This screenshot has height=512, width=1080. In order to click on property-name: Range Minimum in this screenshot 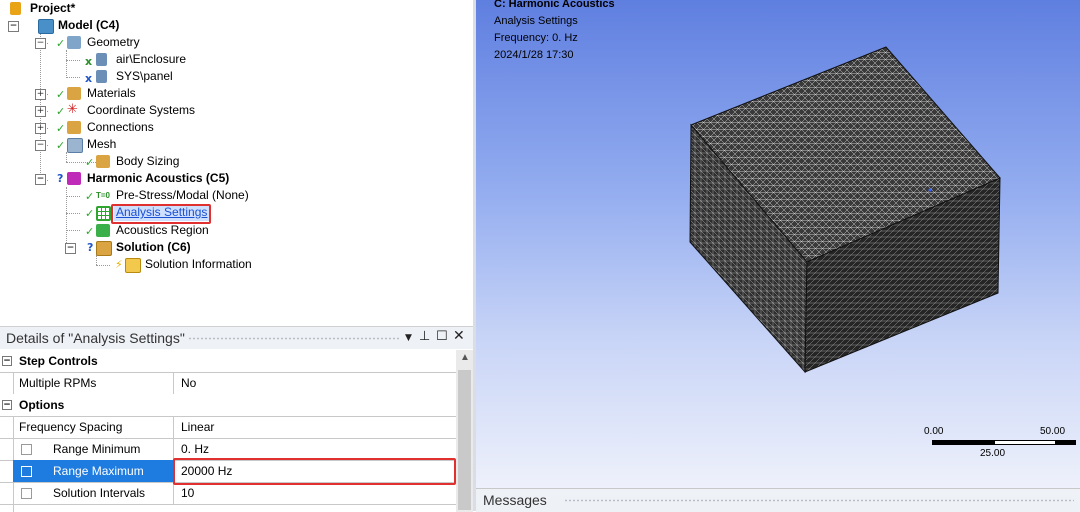, I will do `click(93, 449)`.